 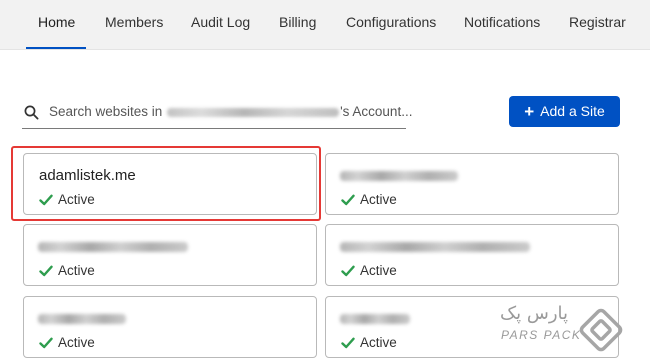 I want to click on tab-notifications-label: Notifications, so click(x=502, y=22).